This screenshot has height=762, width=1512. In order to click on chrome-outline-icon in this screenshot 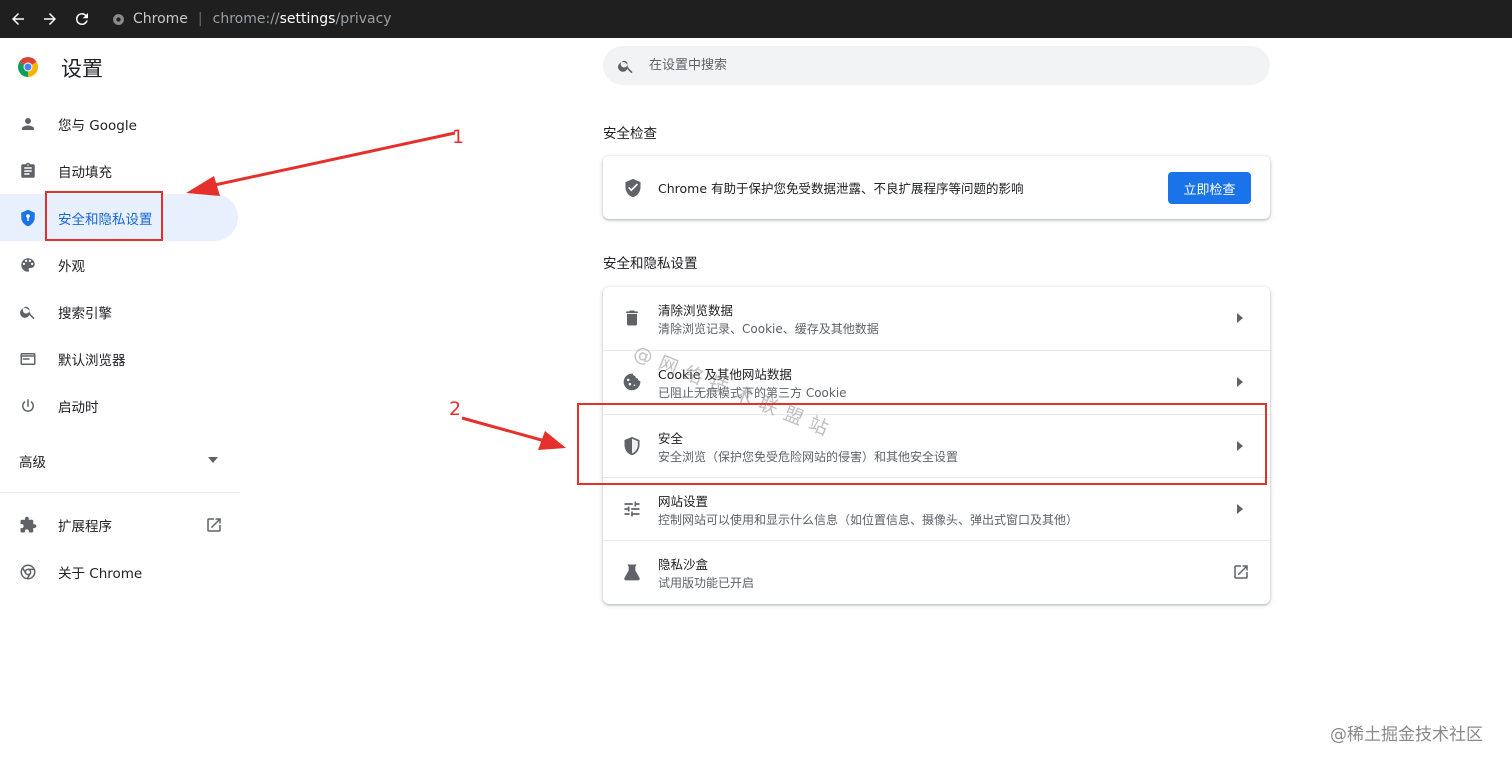, I will do `click(28, 572)`.